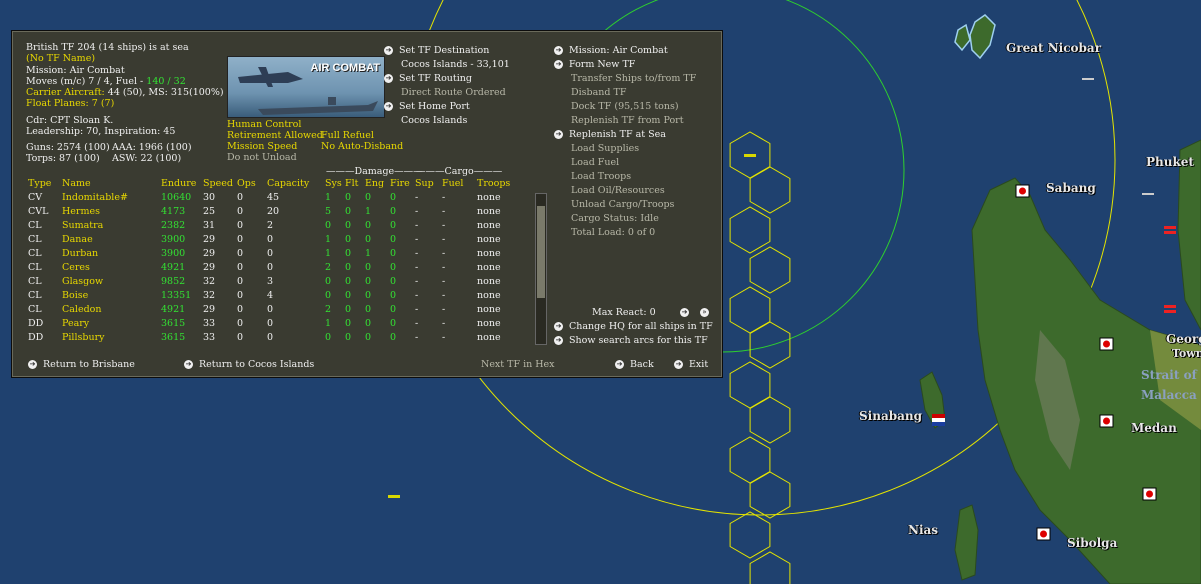 Image resolution: width=1201 pixels, height=584 pixels. What do you see at coordinates (374, 184) in the screenshot?
I see `col-header-eng: Eng` at bounding box center [374, 184].